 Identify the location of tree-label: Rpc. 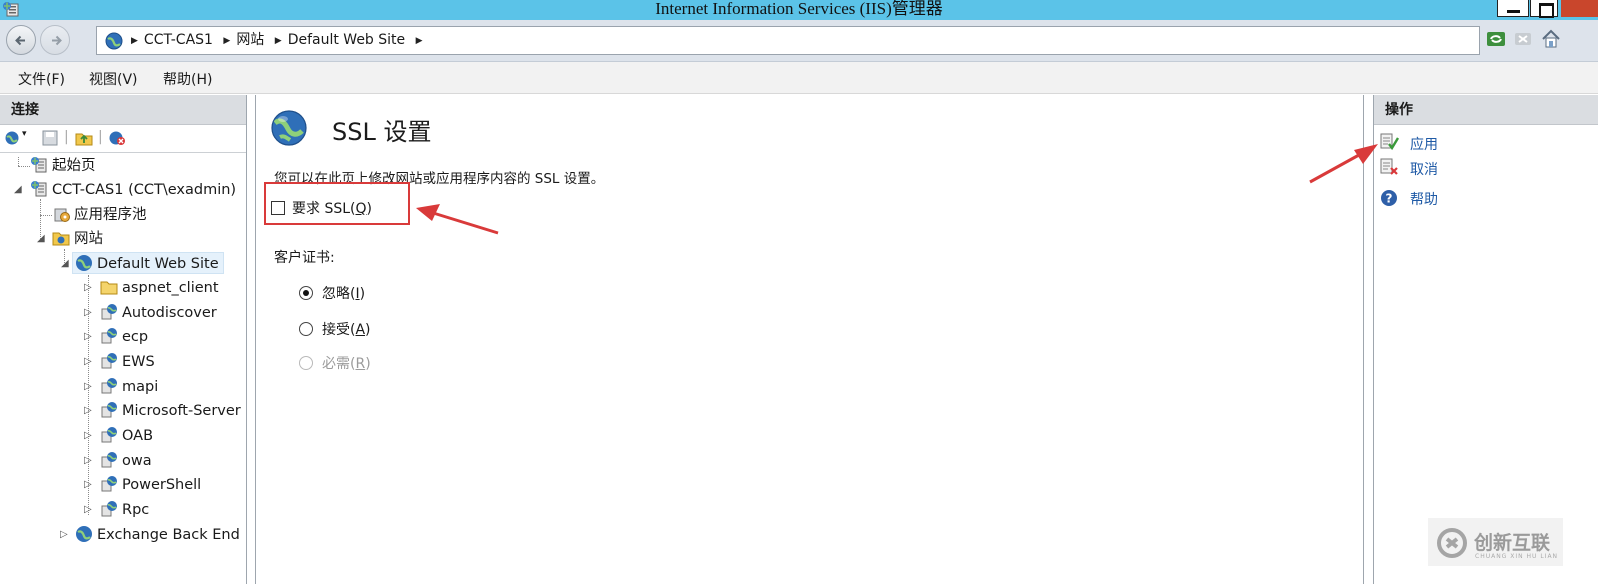
(136, 510).